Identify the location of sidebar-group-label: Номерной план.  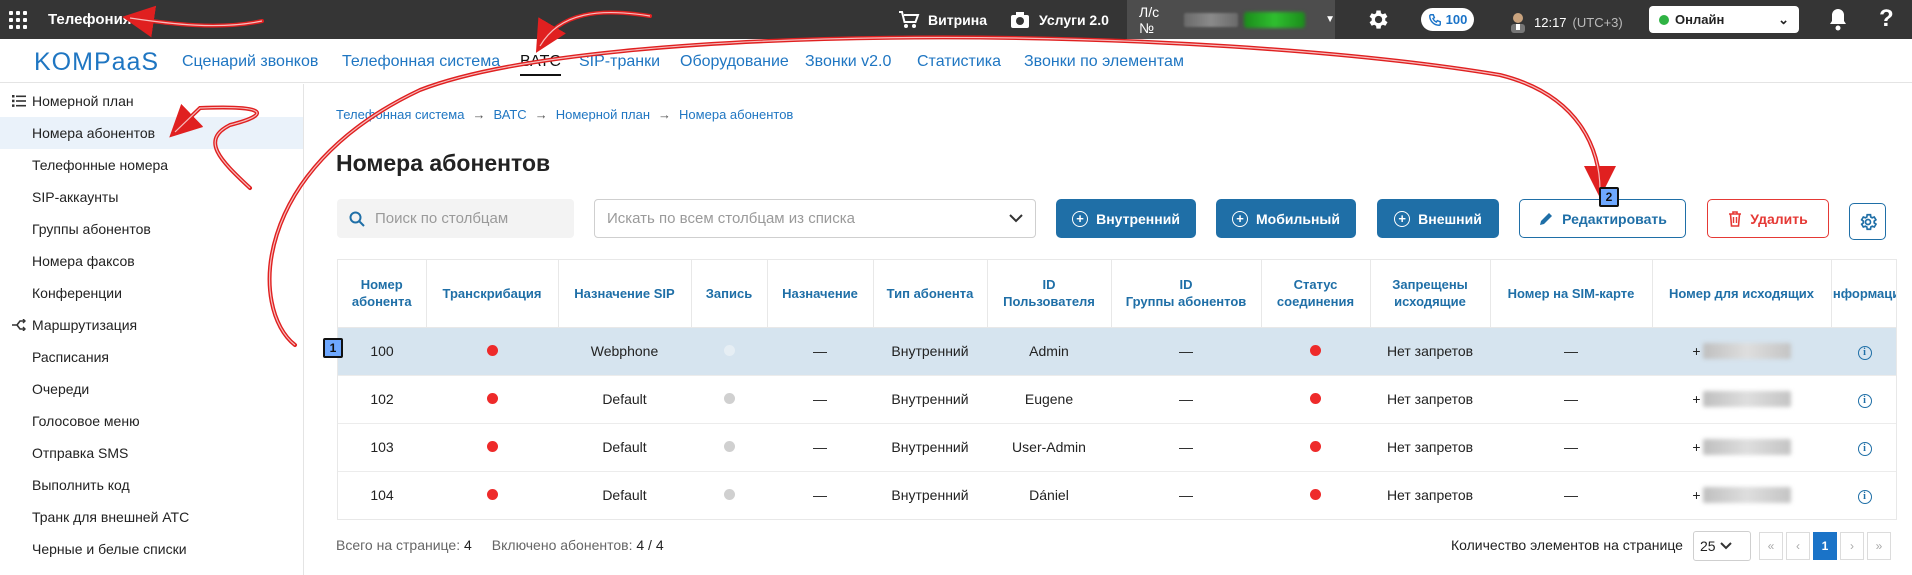
(83, 101).